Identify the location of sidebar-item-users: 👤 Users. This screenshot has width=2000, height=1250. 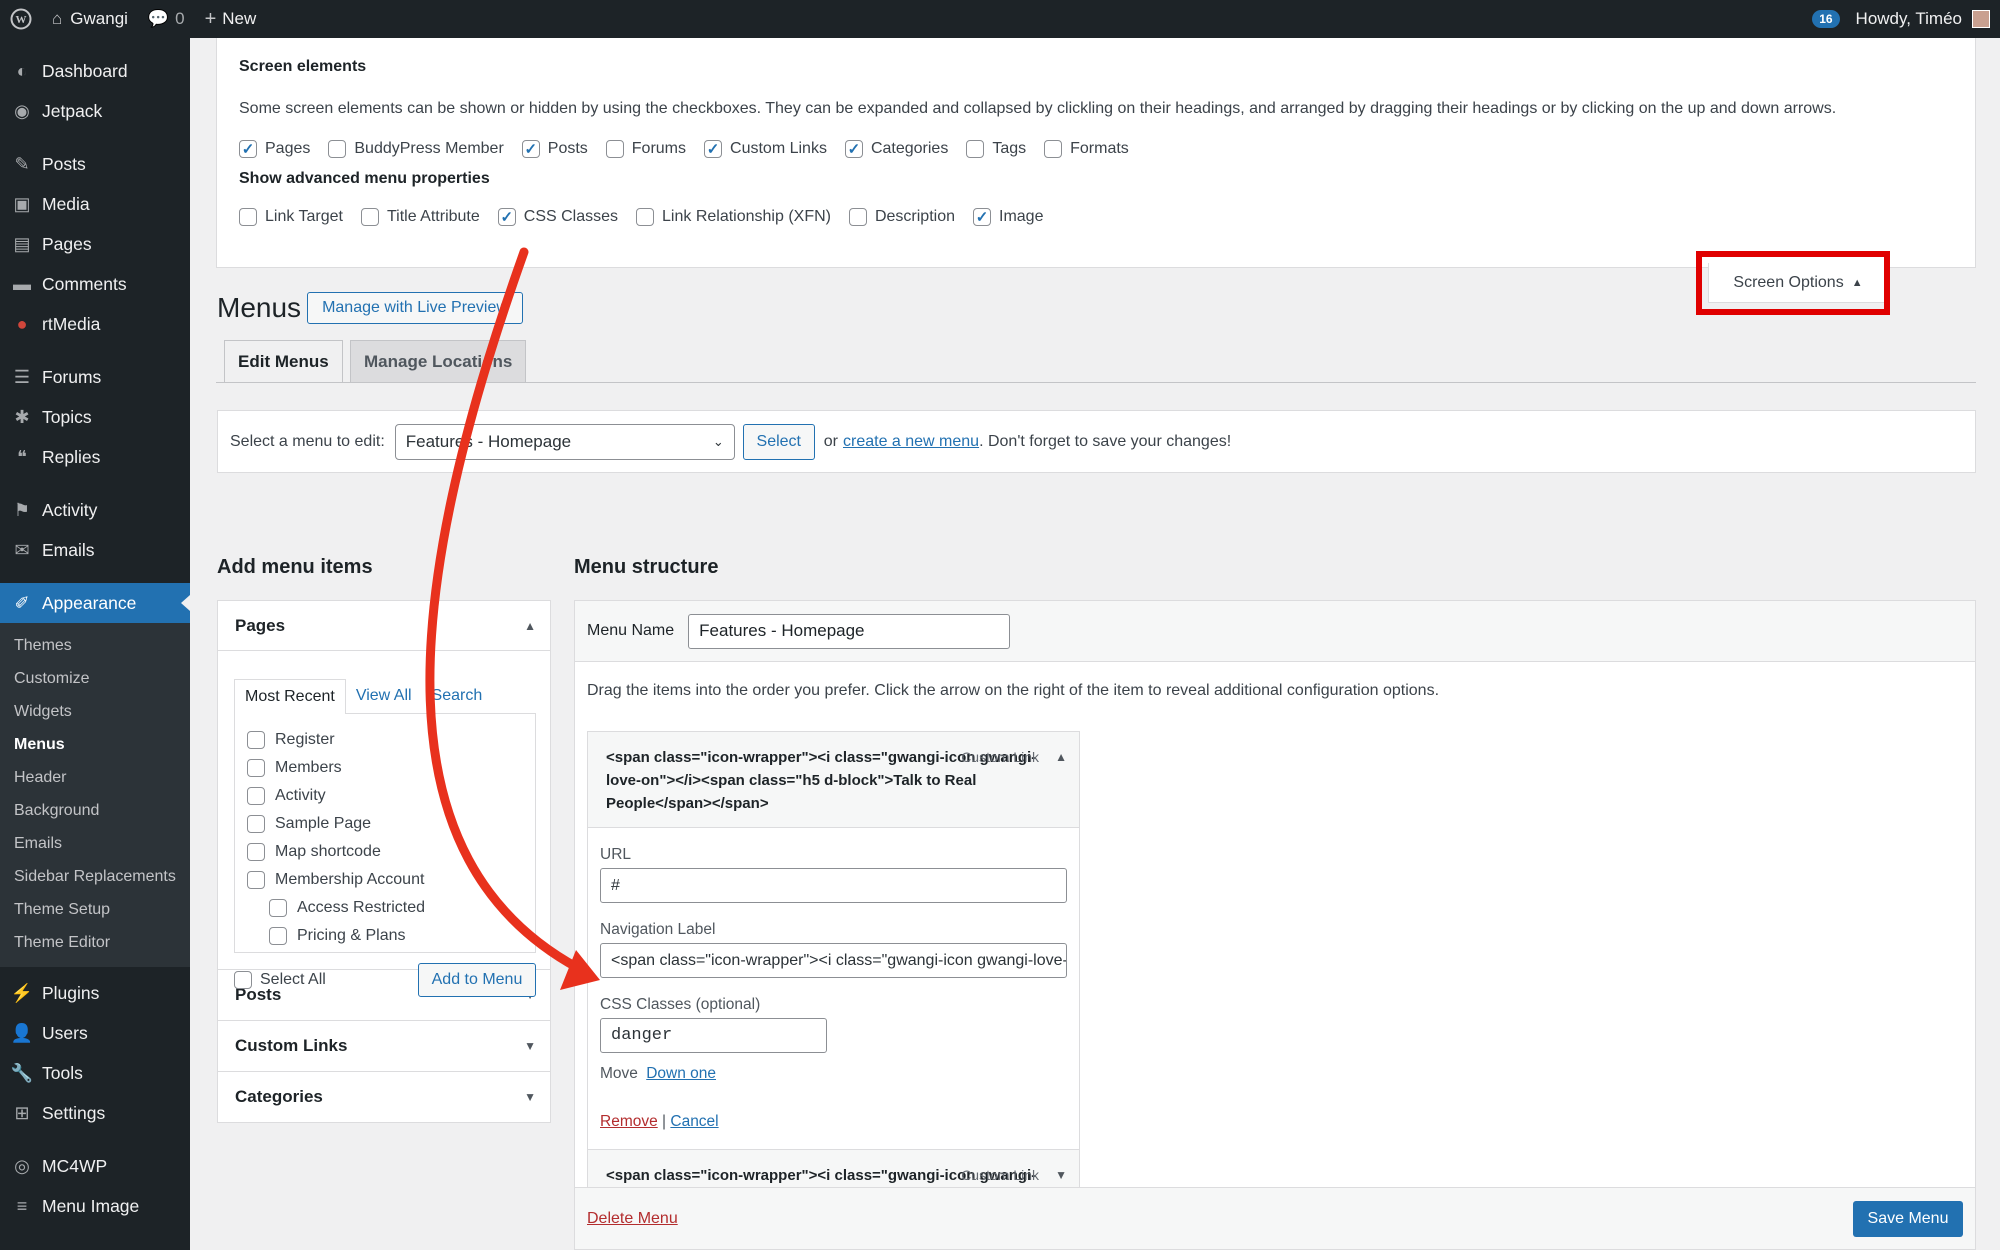
(95, 1033).